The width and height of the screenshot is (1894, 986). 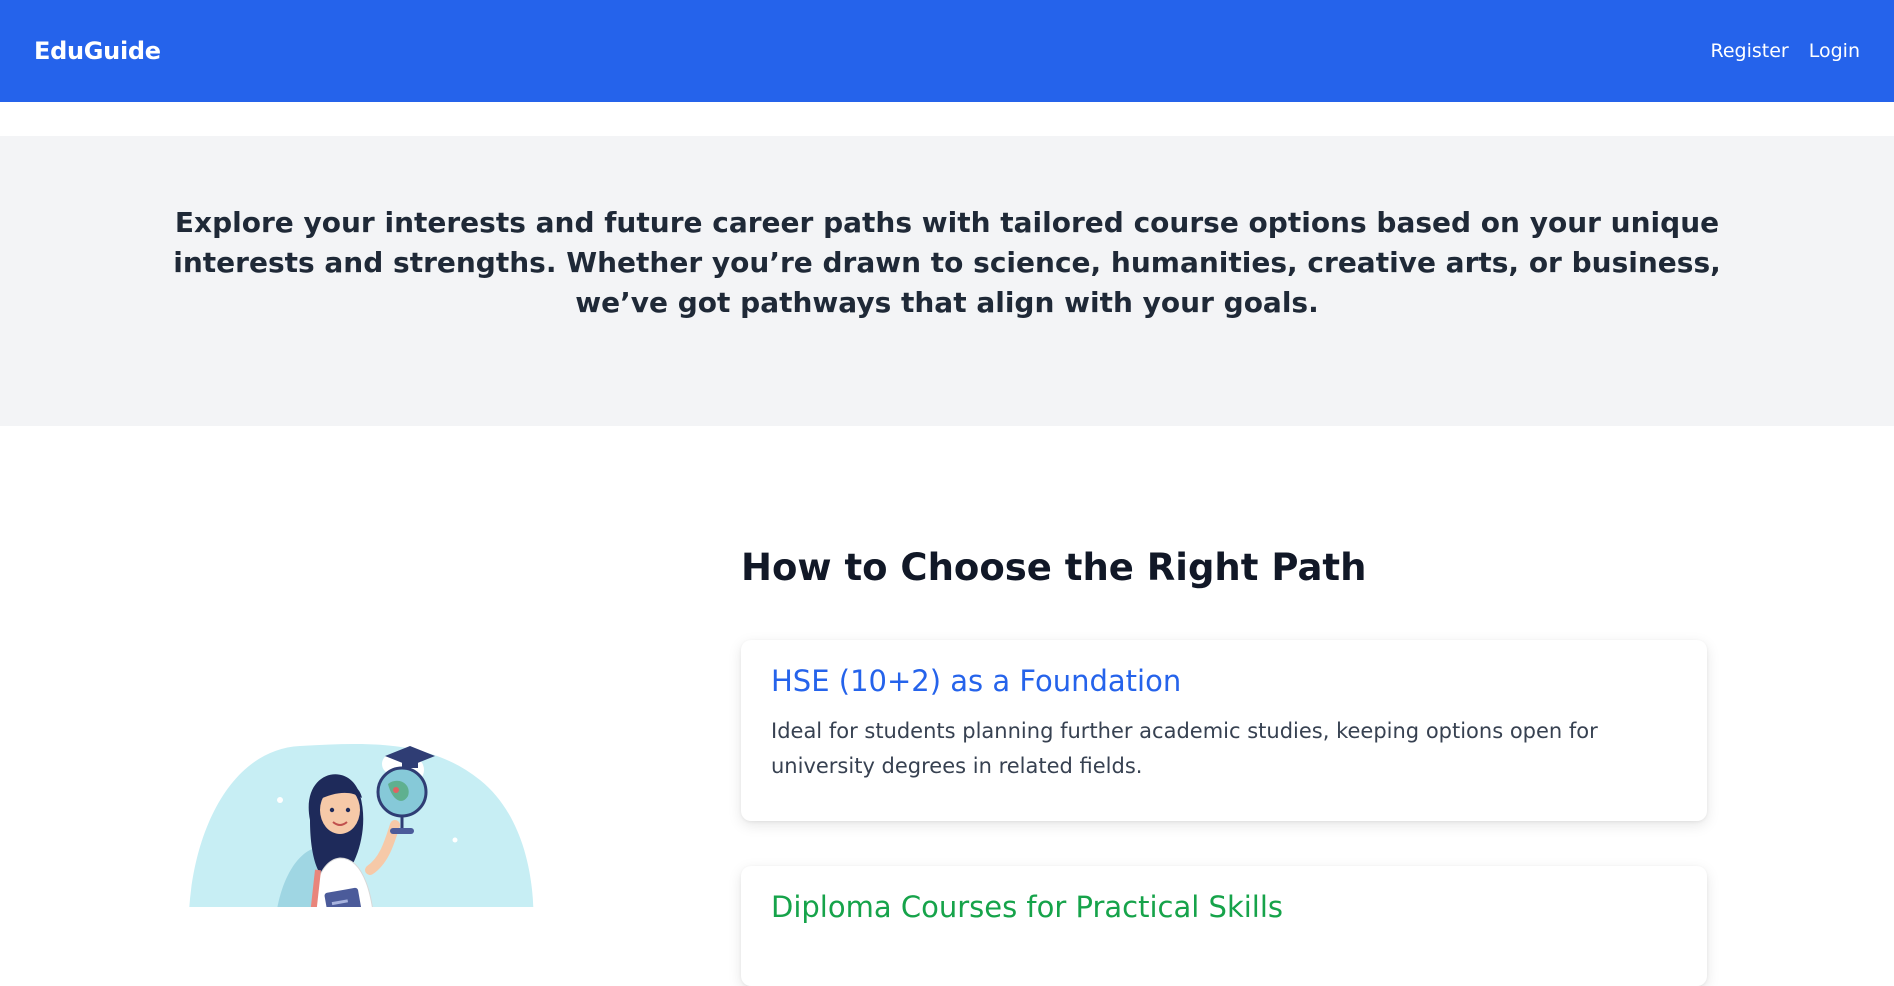 I want to click on student-with-globe-illustration, so click(x=370, y=823).